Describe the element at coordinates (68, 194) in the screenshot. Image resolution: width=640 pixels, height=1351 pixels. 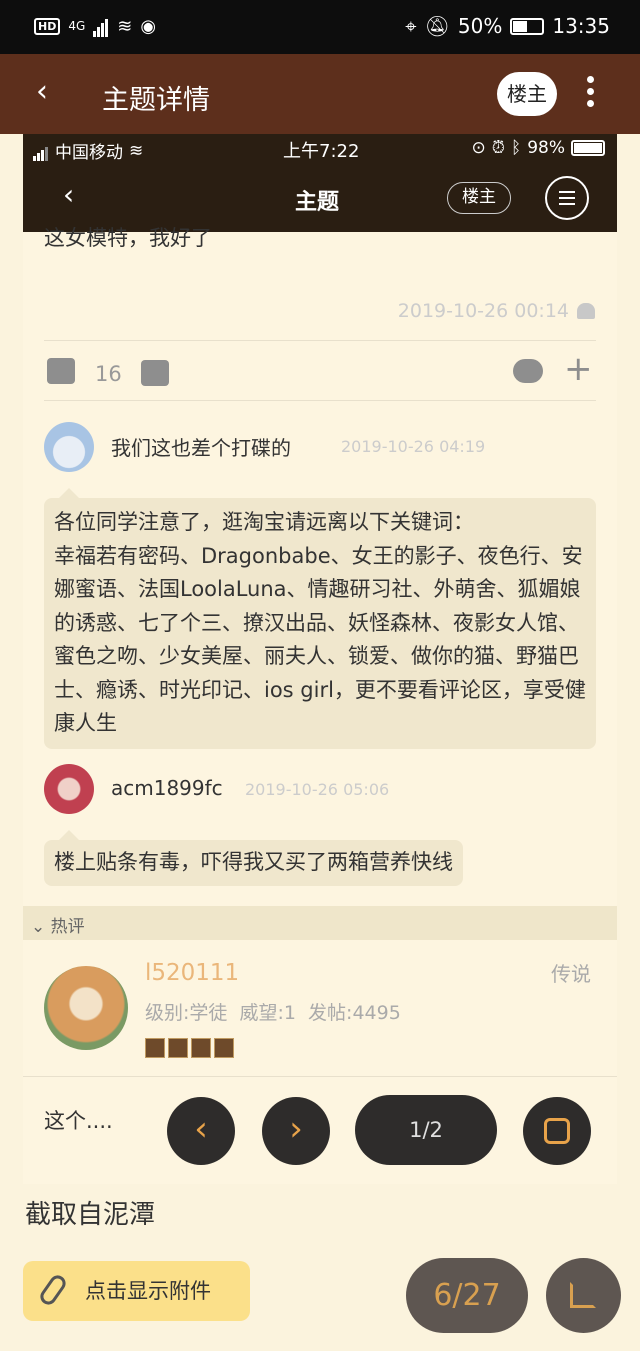
I see `inner-back-icon: ‹` at that location.